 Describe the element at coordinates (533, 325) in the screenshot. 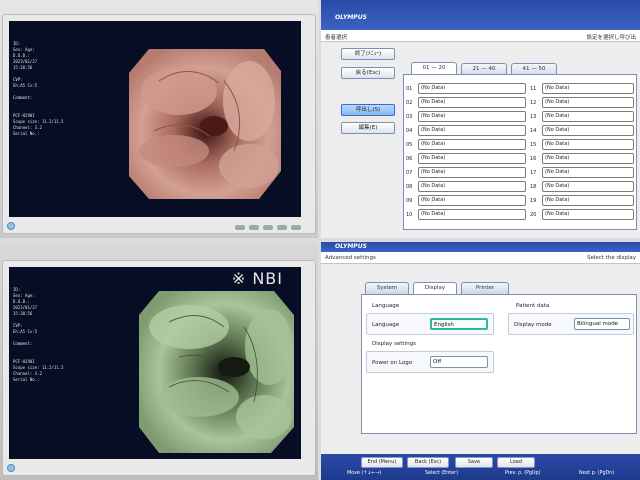

I see `display-mode-label: Display mode` at that location.